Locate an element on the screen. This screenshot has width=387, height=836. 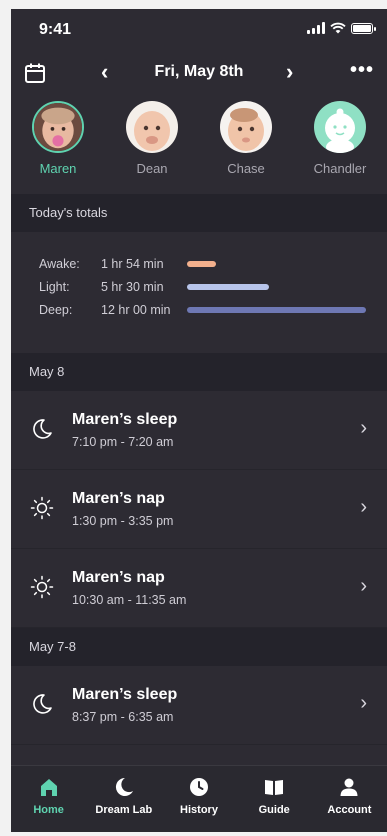
child-name: Chase is located at coordinates (246, 168).